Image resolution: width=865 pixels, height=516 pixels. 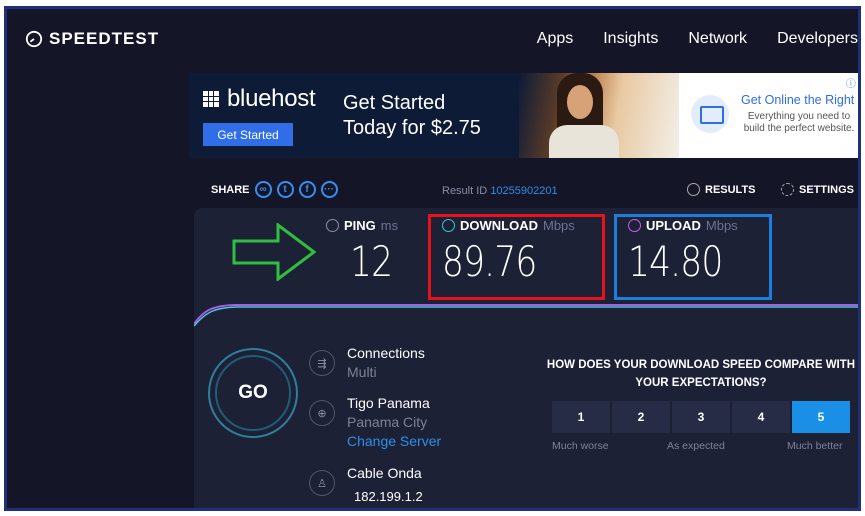 I want to click on download-icon, so click(x=448, y=225).